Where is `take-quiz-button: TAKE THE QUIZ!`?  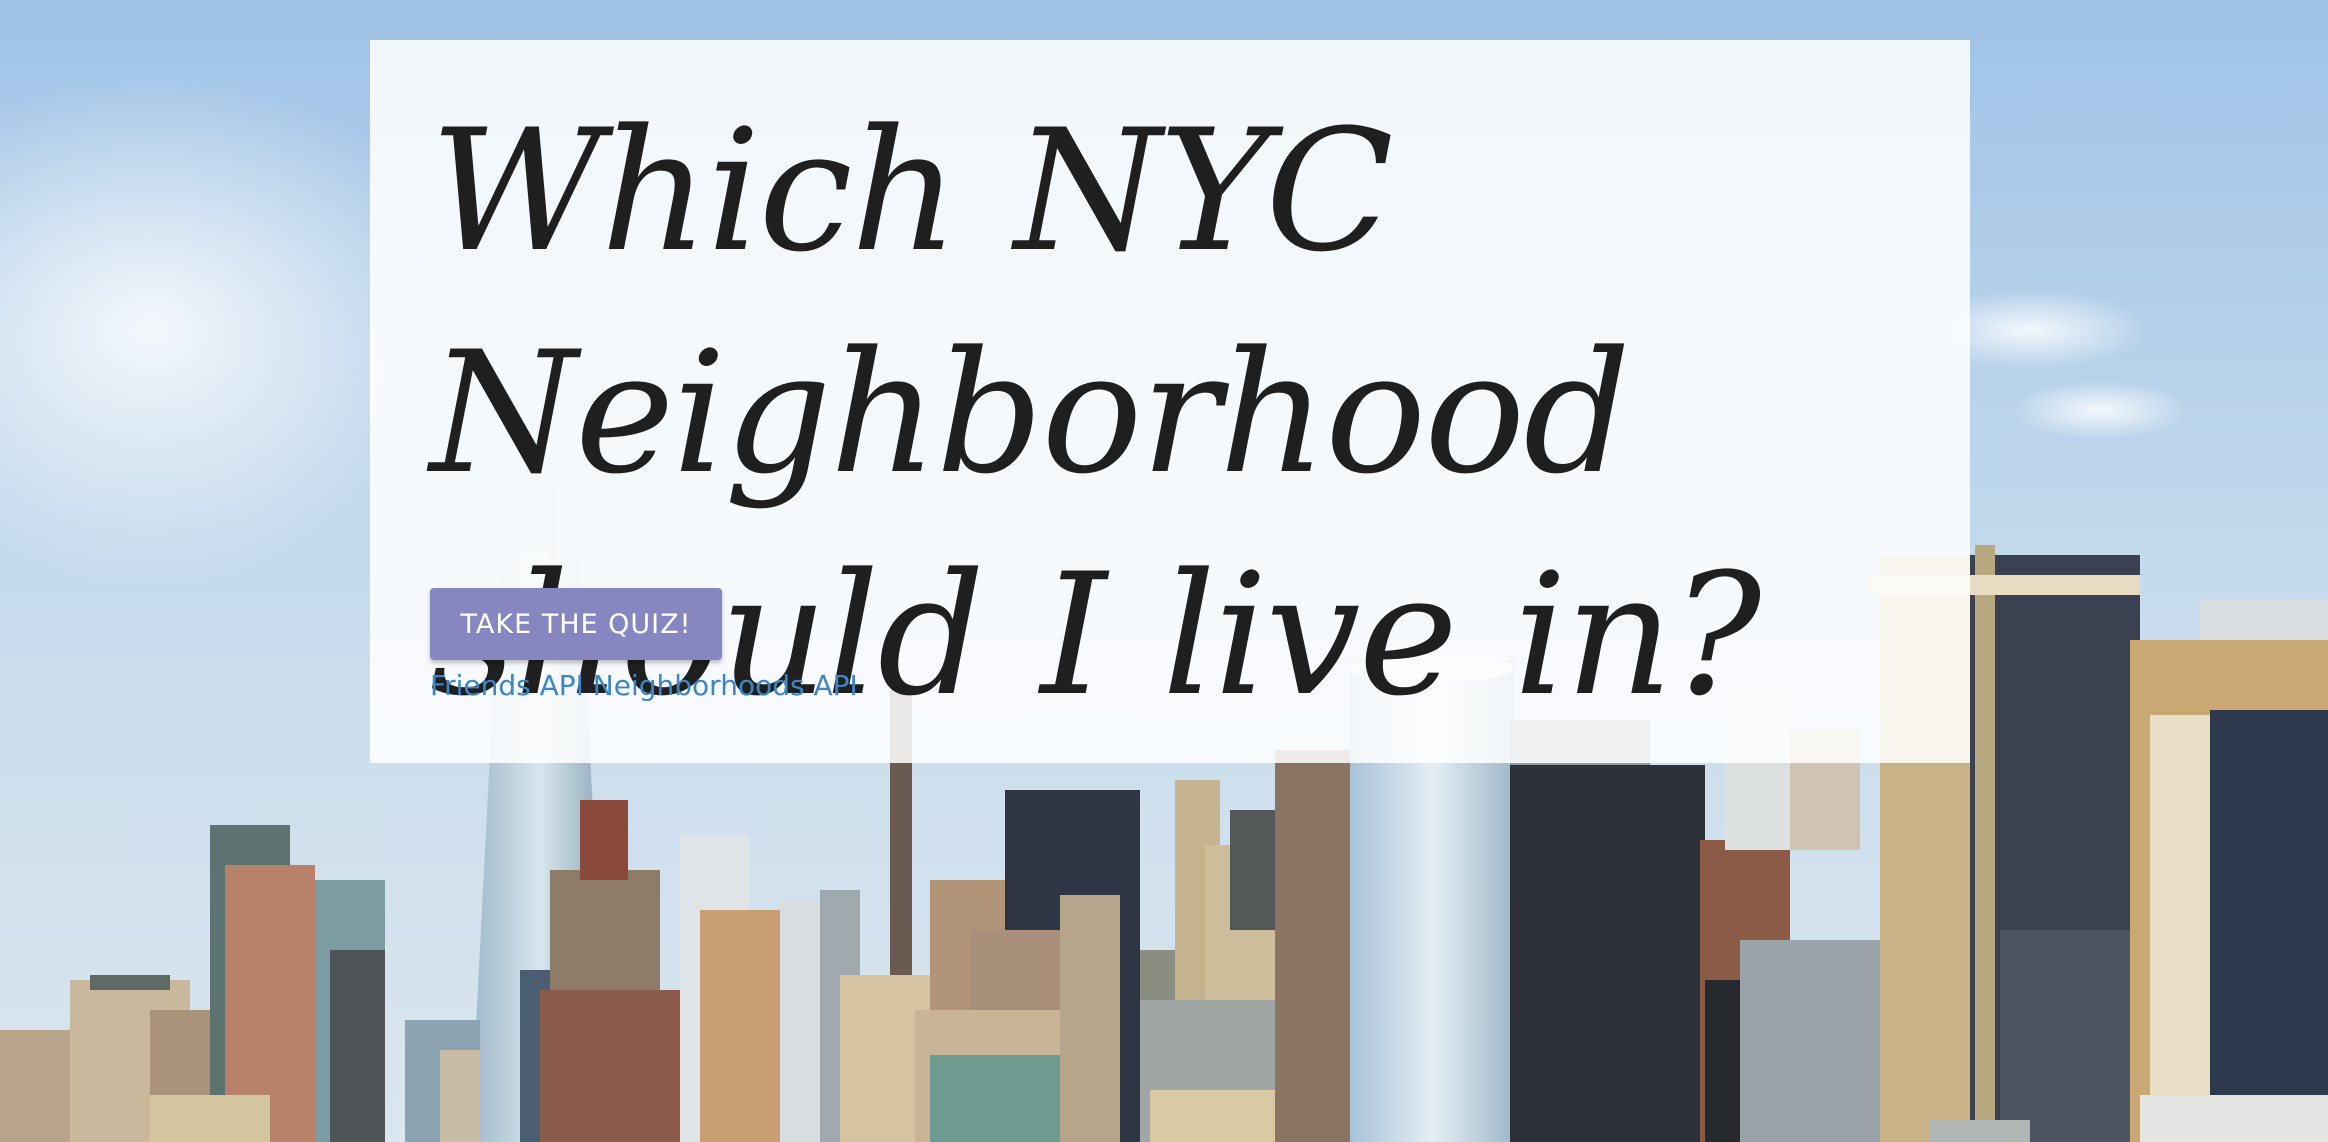
take-quiz-button: TAKE THE QUIZ! is located at coordinates (576, 624).